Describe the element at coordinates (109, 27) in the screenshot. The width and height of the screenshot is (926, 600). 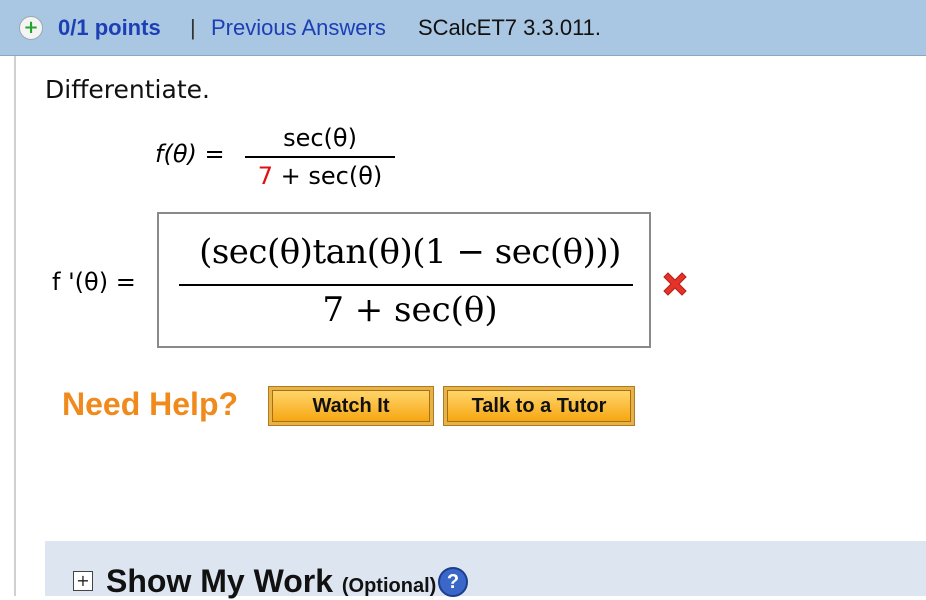
I see `points-label: 0/1 points` at that location.